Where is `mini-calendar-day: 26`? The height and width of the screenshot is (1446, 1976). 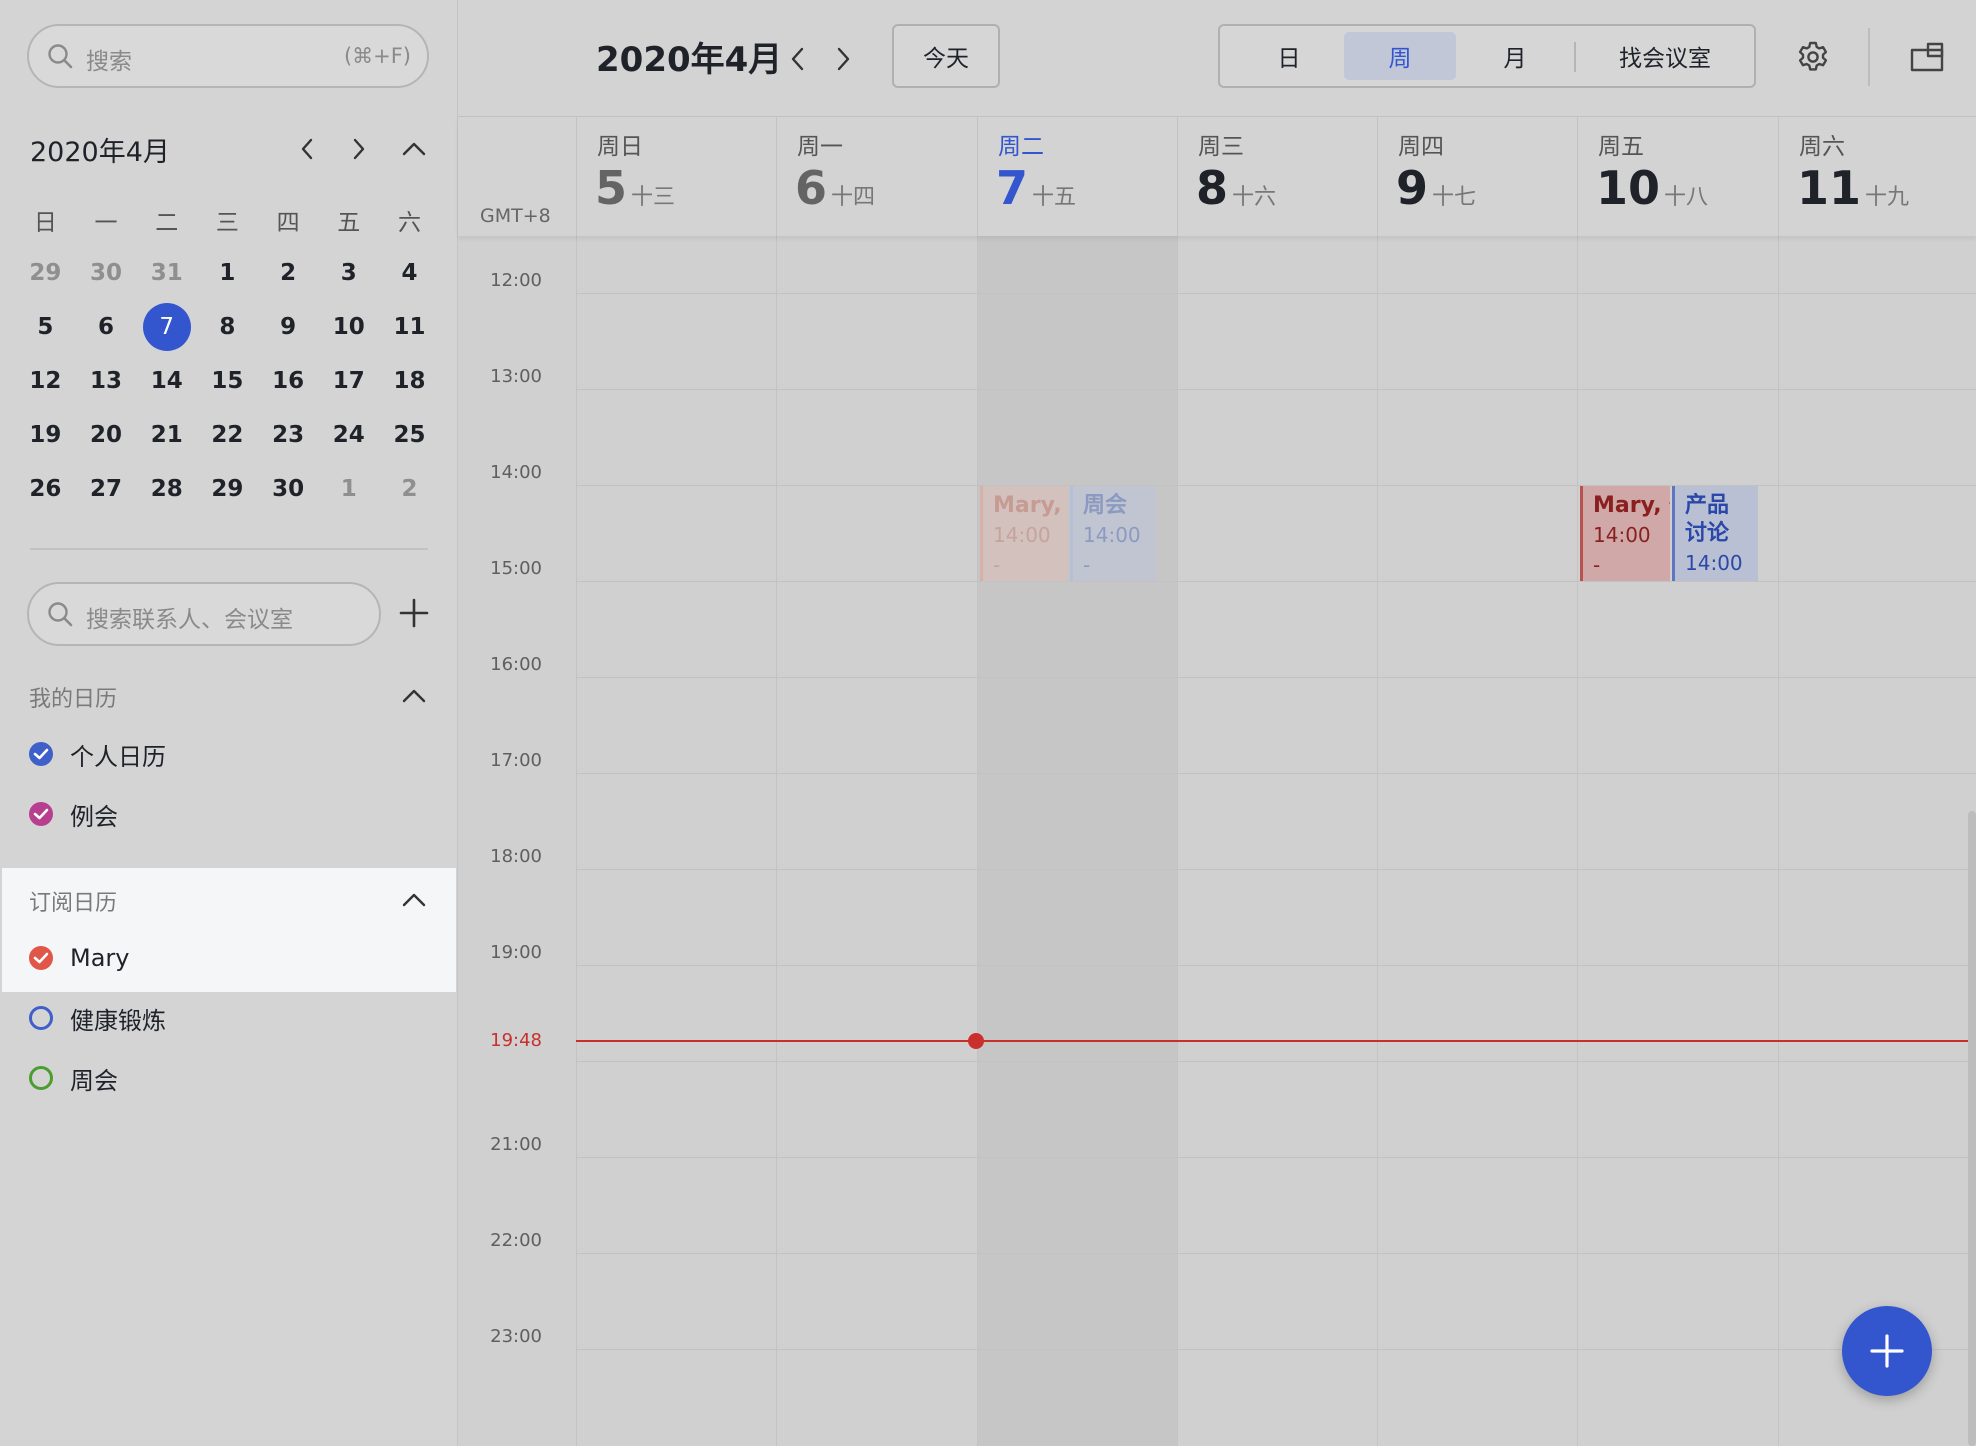
mini-calendar-day: 26 is located at coordinates (45, 489).